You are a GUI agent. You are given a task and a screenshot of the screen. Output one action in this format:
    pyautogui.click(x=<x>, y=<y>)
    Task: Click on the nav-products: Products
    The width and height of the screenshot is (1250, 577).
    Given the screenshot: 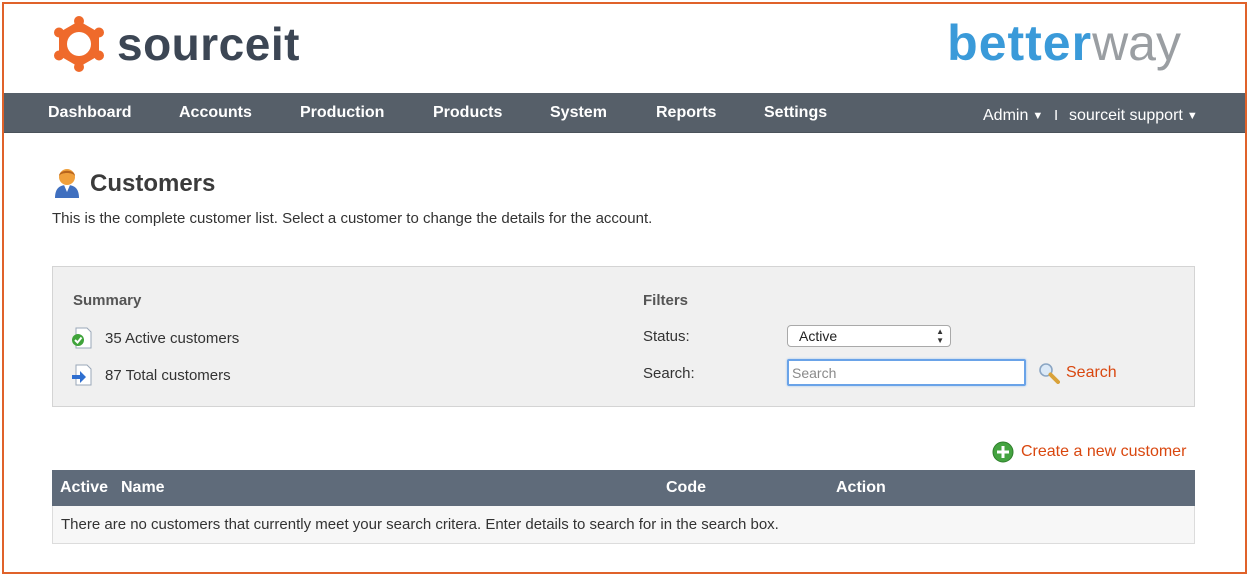 What is the action you would take?
    pyautogui.click(x=467, y=113)
    